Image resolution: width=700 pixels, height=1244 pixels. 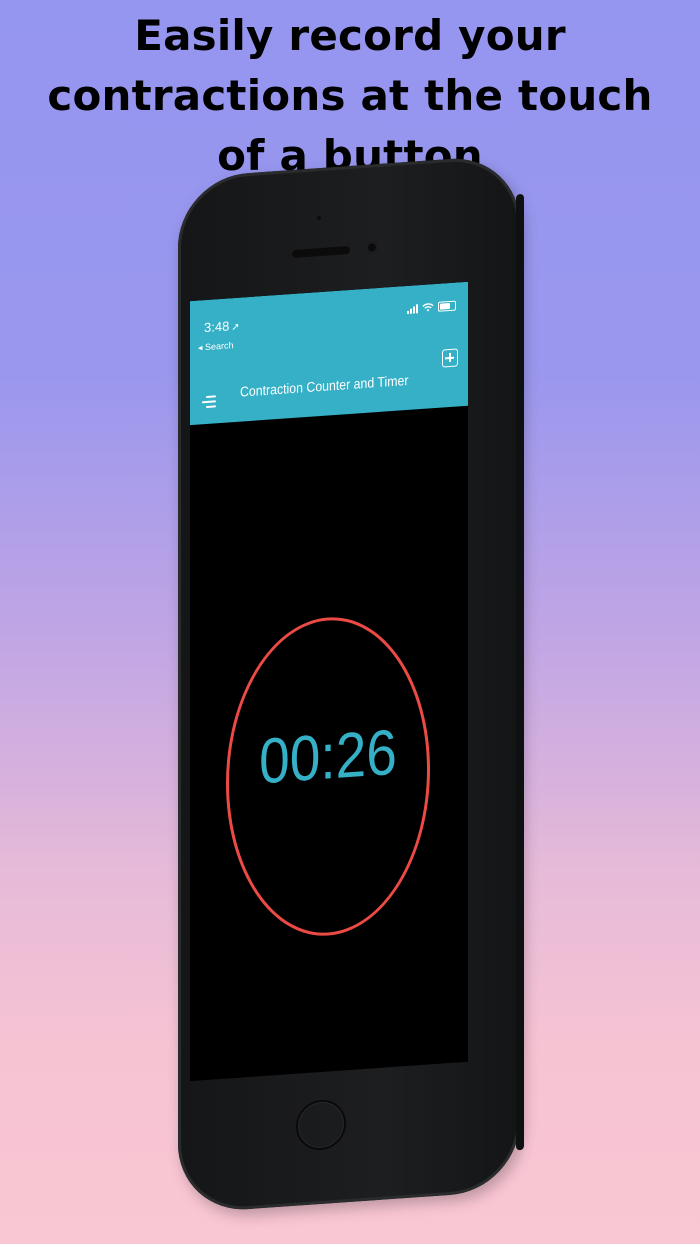 I want to click on home-button, so click(x=321, y=1125).